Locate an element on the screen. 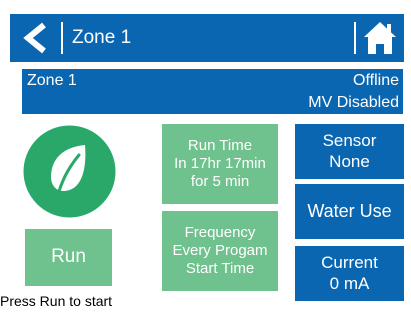 The height and width of the screenshot is (312, 411). current-value: 0 mA is located at coordinates (349, 283).